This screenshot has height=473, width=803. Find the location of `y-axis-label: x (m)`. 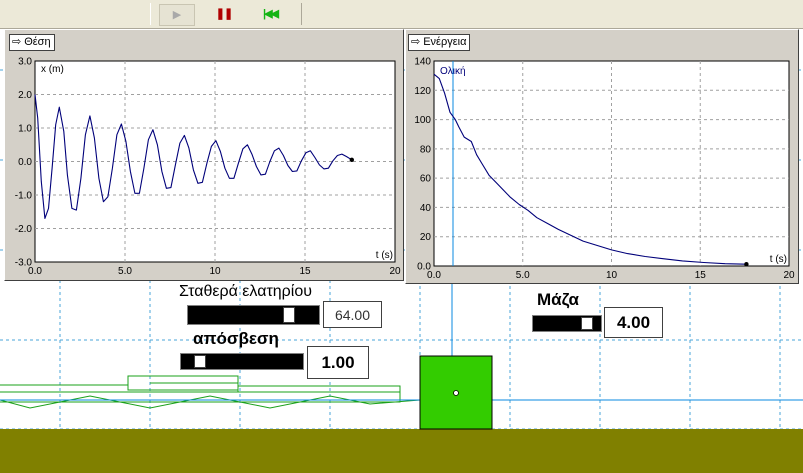

y-axis-label: x (m) is located at coordinates (52, 69).